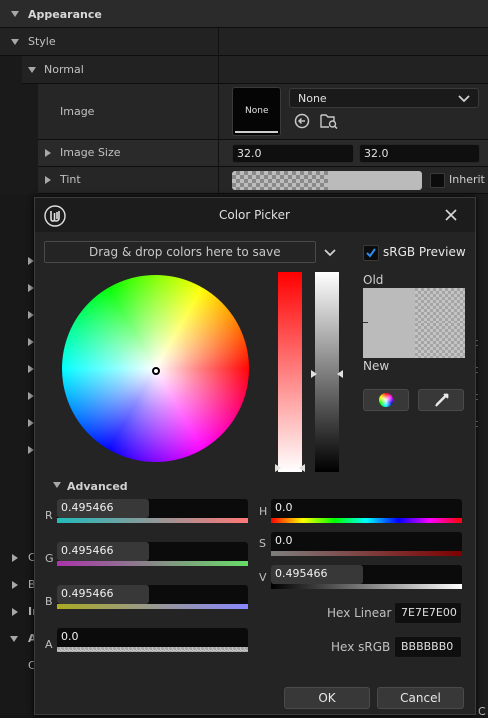 This screenshot has width=488, height=718. Describe the element at coordinates (65, 14) in the screenshot. I see `appearance-label: Appearance` at that location.